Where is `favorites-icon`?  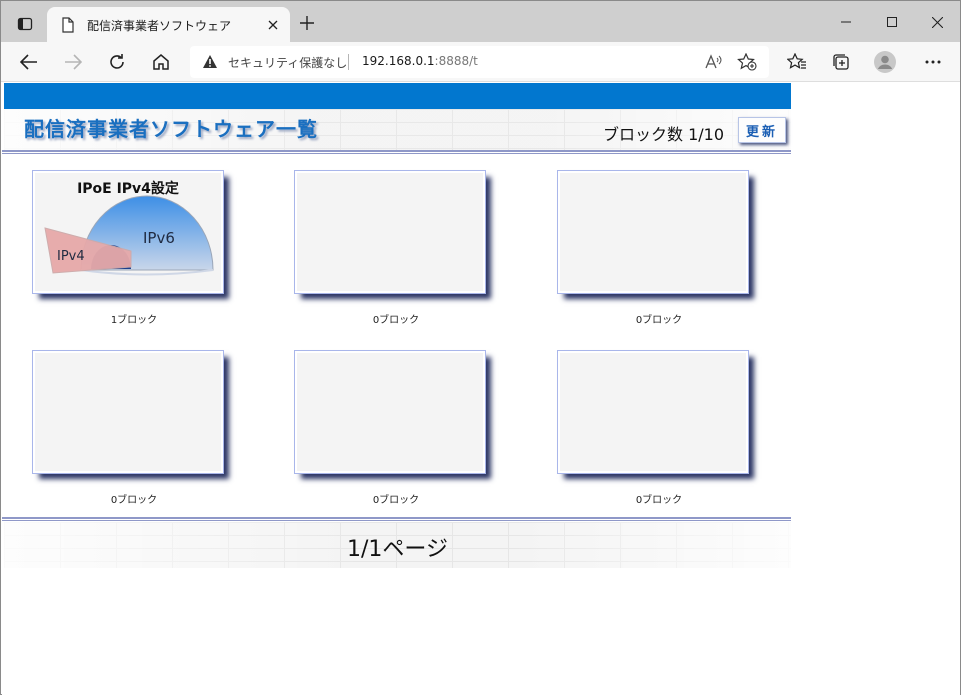
favorites-icon is located at coordinates (796, 61).